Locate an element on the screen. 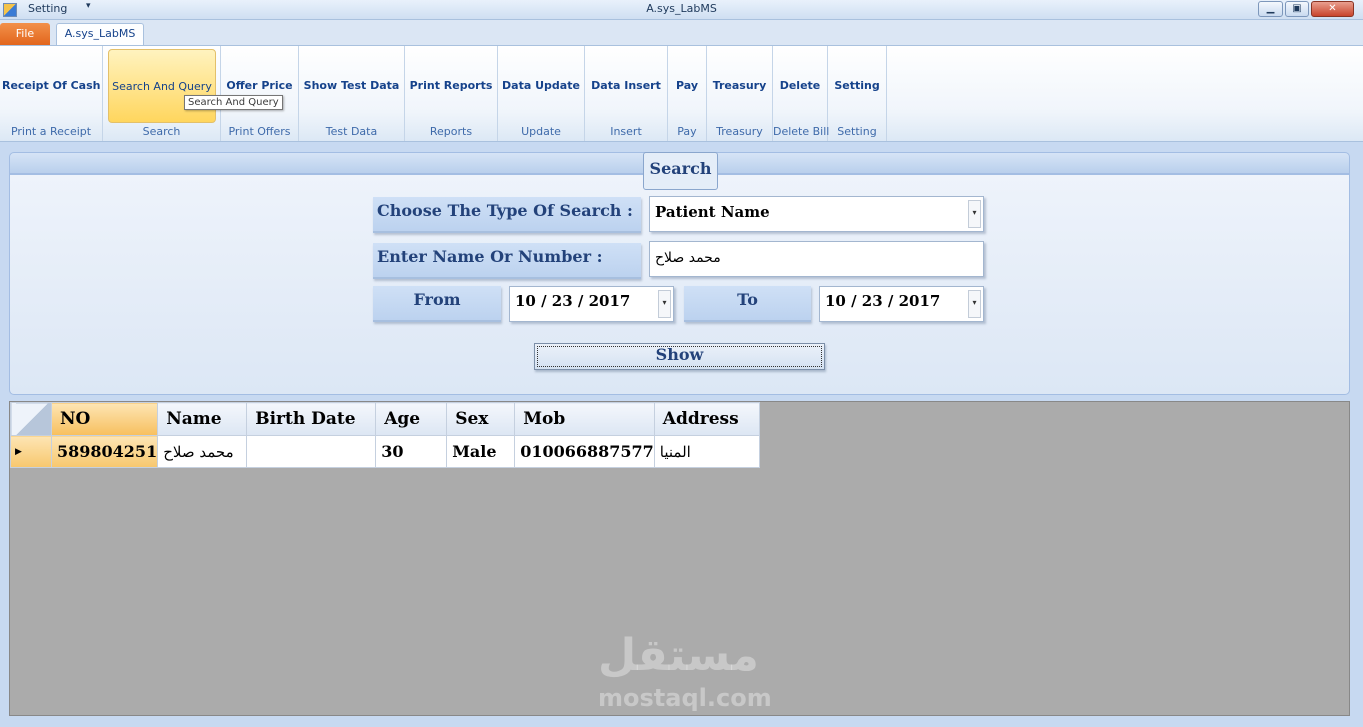 This screenshot has height=727, width=1363. ribbon-group-label: Reports is located at coordinates (451, 131).